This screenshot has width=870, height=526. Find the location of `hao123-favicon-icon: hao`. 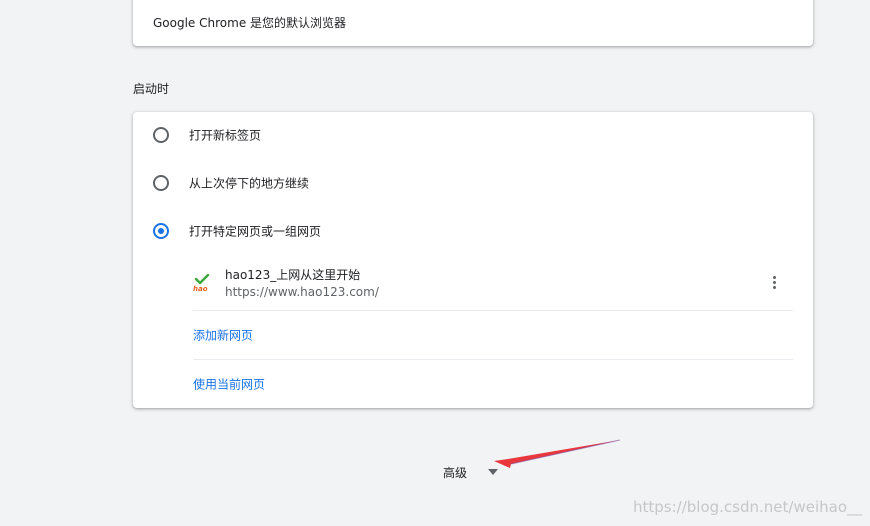

hao123-favicon-icon: hao is located at coordinates (201, 283).